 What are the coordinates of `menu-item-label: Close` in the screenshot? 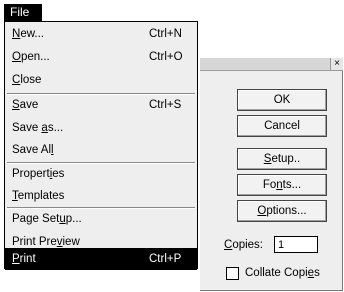 It's located at (27, 80).